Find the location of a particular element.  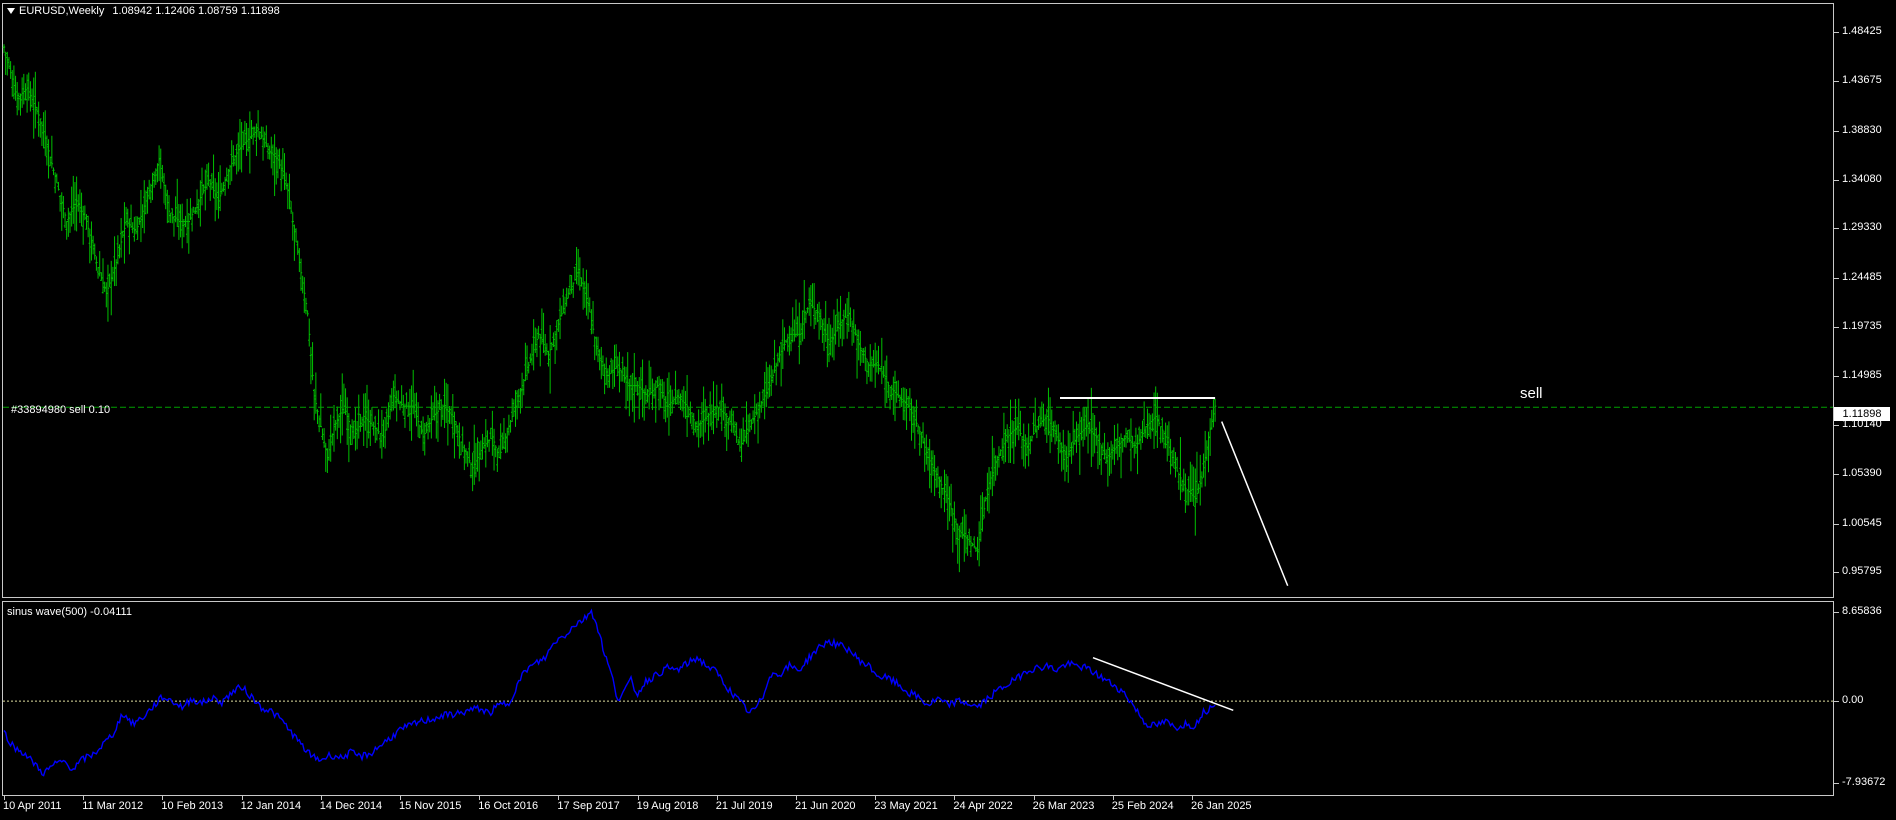

price-tick-label: 1.29330 is located at coordinates (1862, 227).